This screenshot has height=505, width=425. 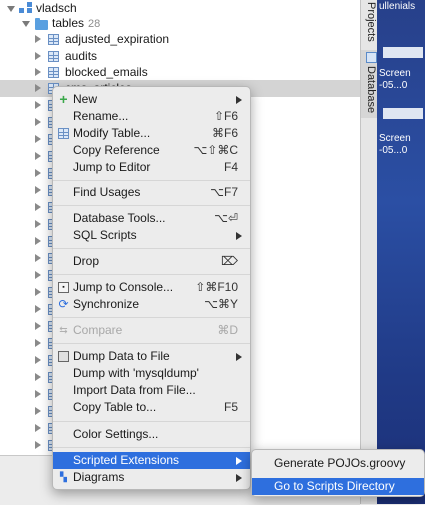 I want to click on tables-count: 28, so click(x=94, y=24).